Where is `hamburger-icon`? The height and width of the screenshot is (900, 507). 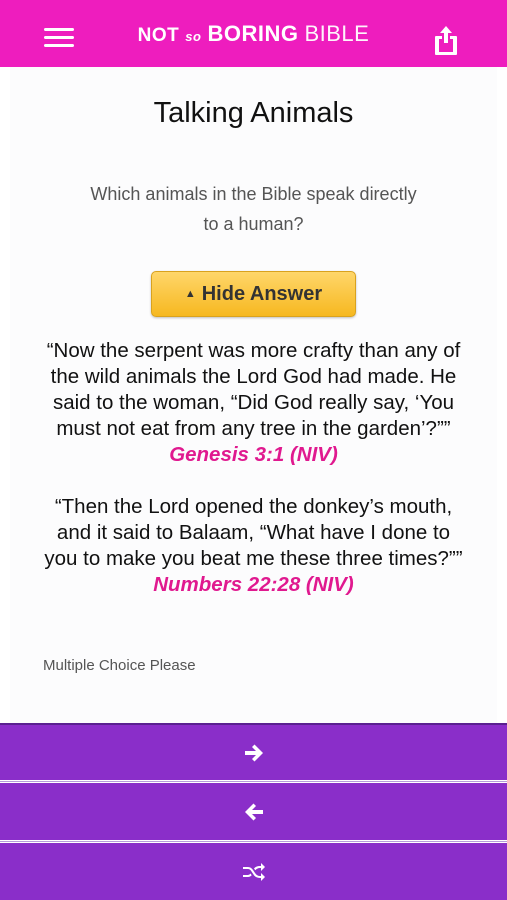
hamburger-icon is located at coordinates (59, 37).